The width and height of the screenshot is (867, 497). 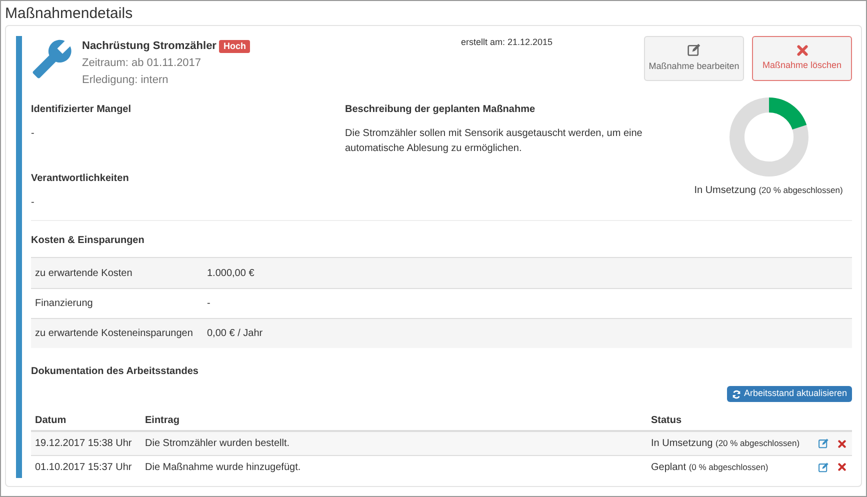 What do you see at coordinates (709, 467) in the screenshot?
I see `status-cell-text: Geplant (0 % abgeschlossen)` at bounding box center [709, 467].